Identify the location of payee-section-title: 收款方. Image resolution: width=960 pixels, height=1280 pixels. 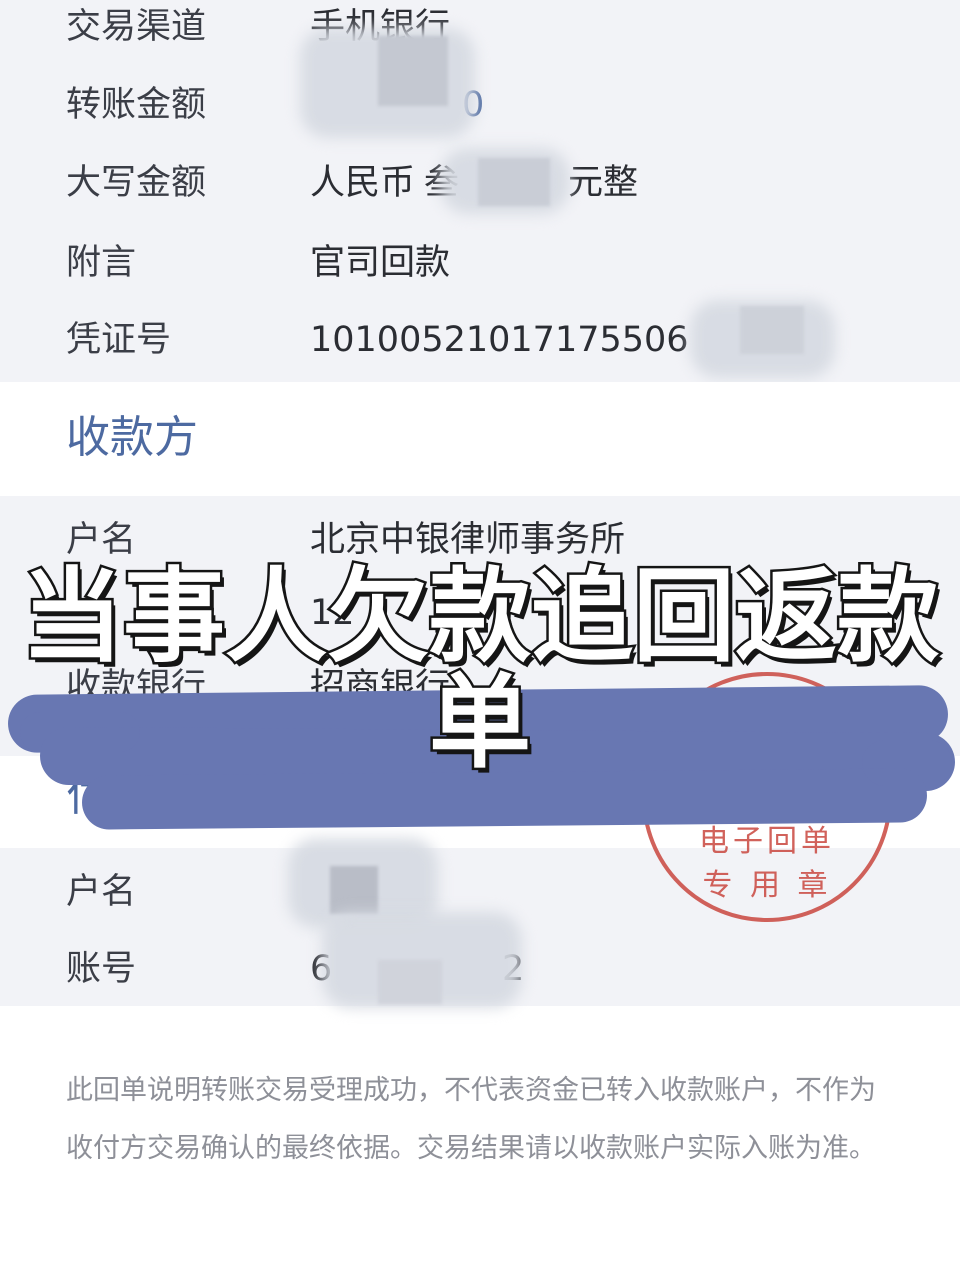
(132, 437).